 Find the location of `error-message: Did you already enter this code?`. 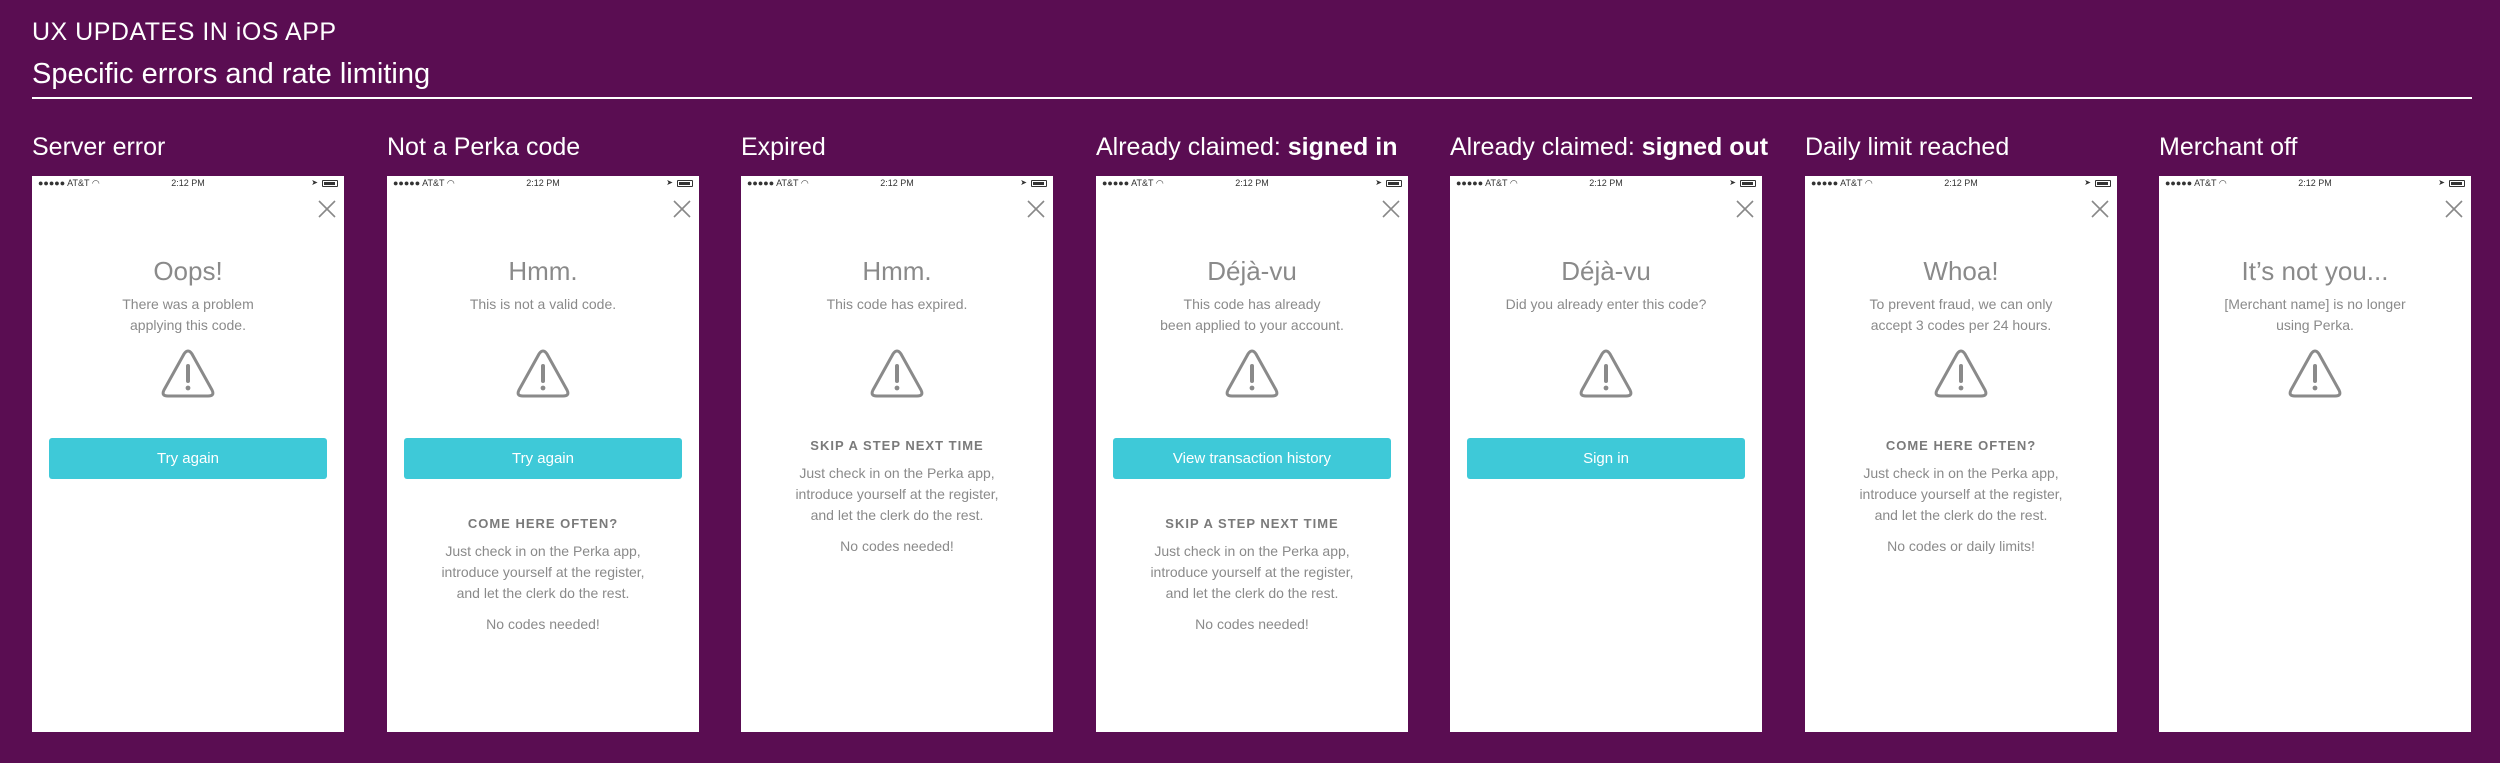

error-message: Did you already enter this code? is located at coordinates (1606, 304).